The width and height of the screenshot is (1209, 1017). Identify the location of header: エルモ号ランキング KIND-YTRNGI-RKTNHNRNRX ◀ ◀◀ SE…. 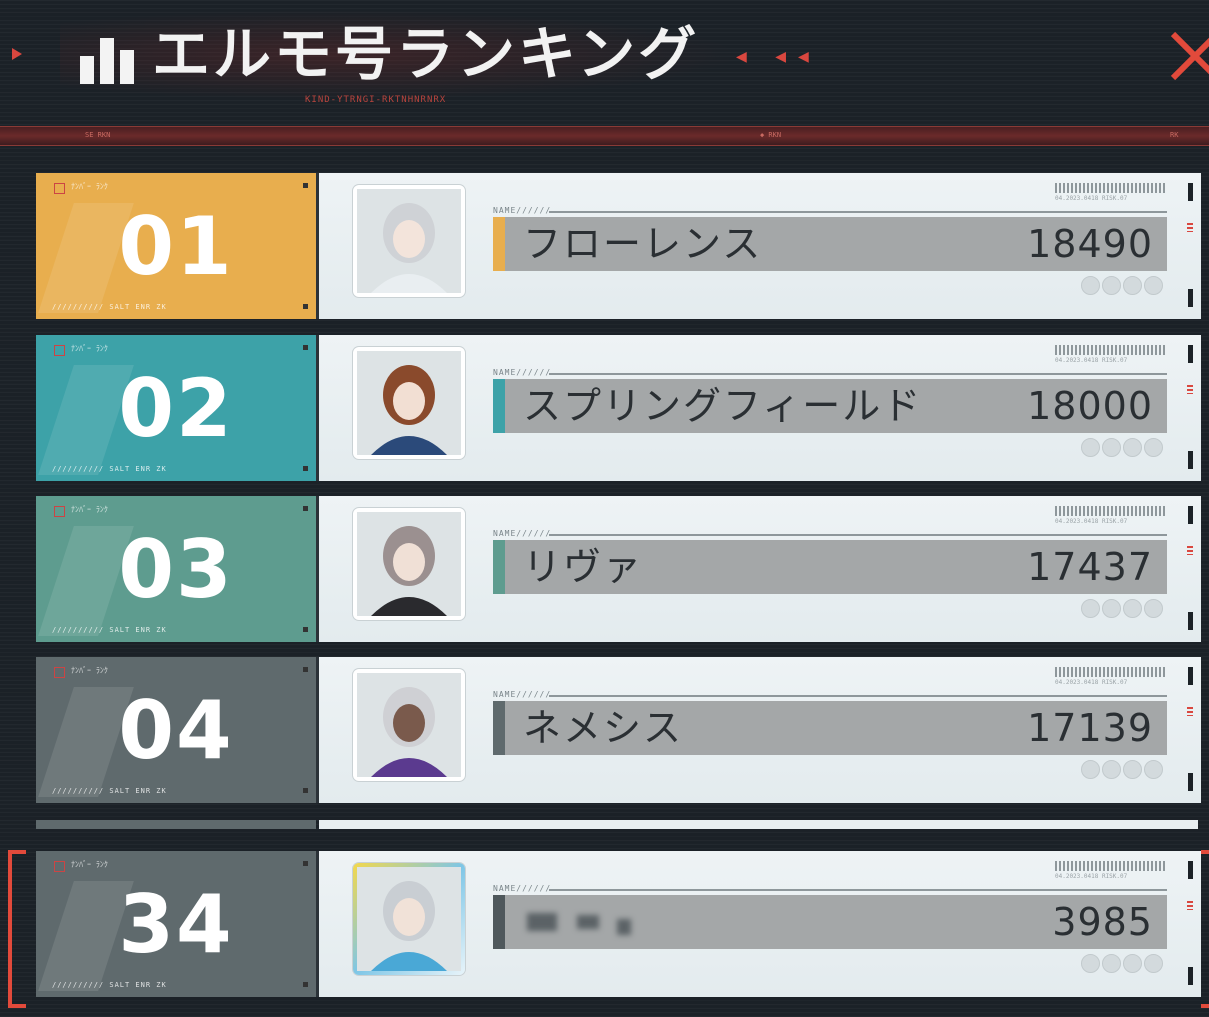
(604, 75).